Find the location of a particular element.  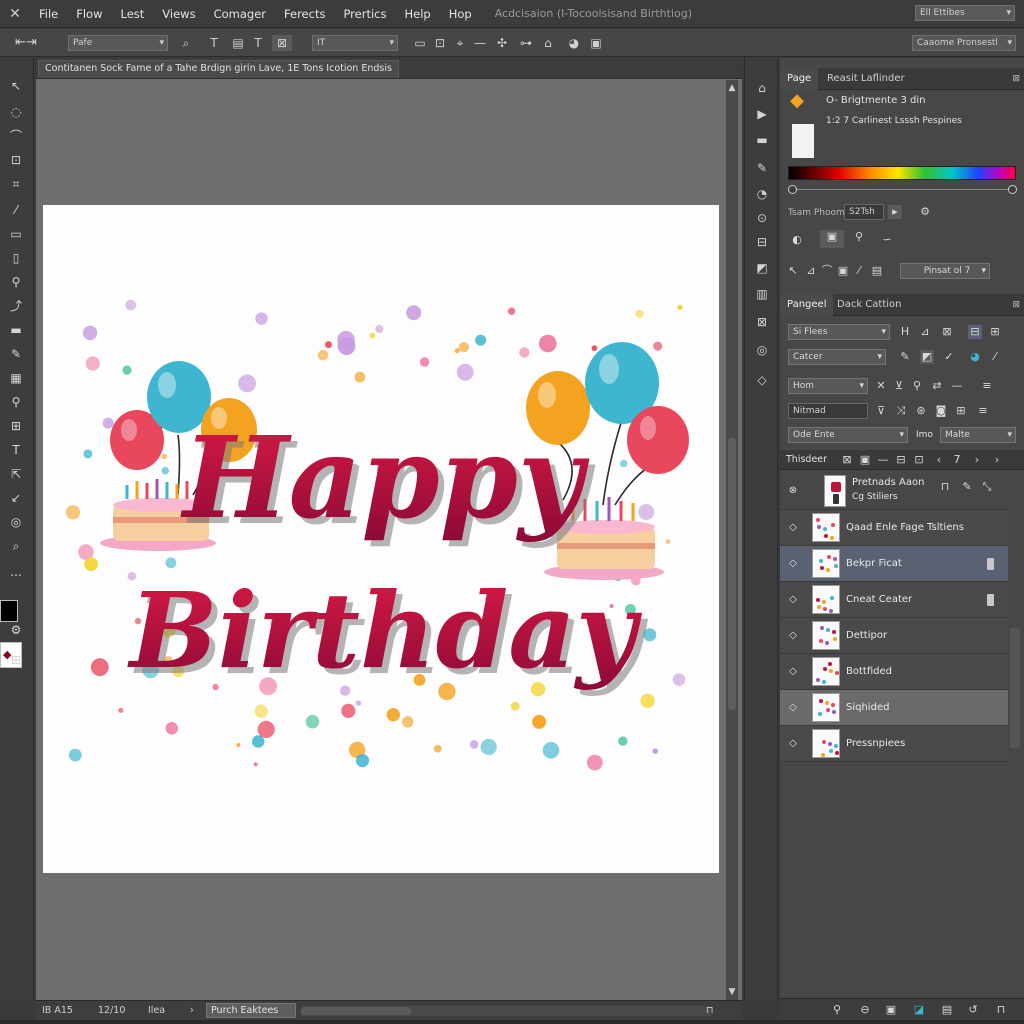

hand-tool-icon: ◎ is located at coordinates (16, 522).